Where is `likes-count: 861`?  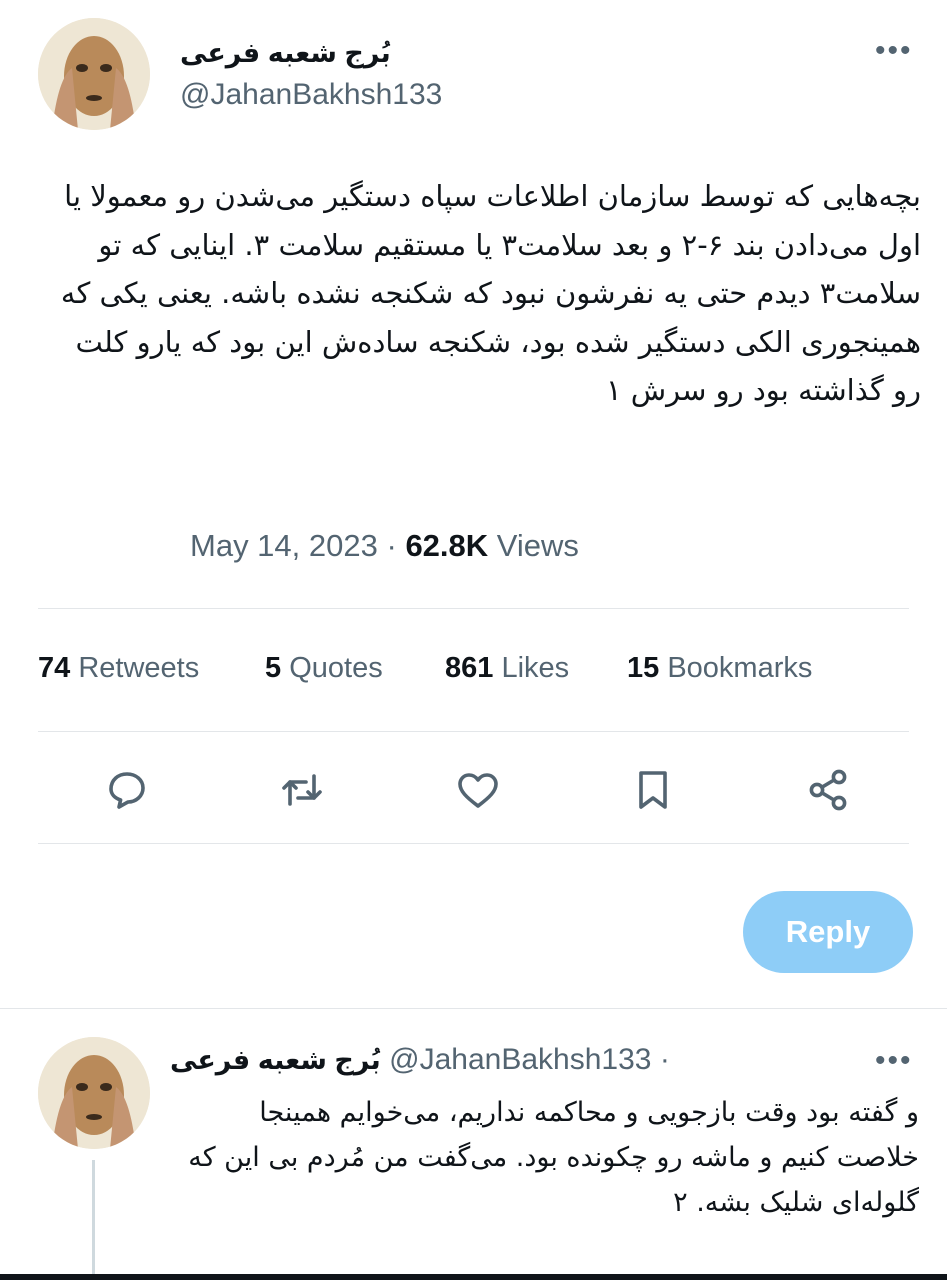 likes-count: 861 is located at coordinates (469, 668).